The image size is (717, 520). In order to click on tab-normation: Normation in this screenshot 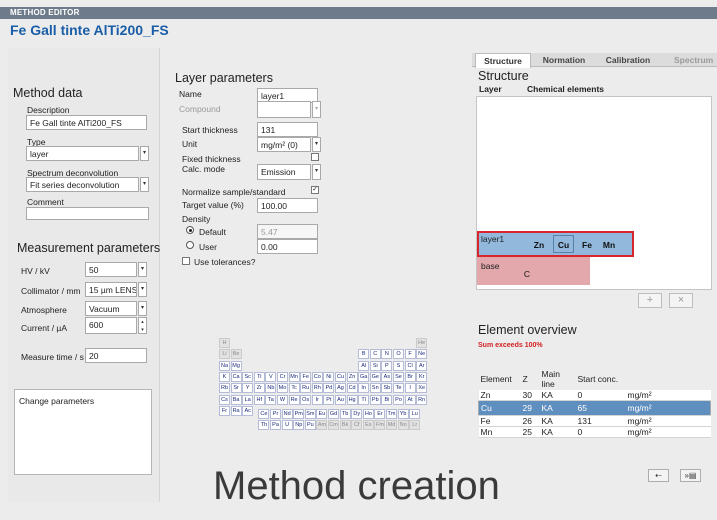, I will do `click(564, 60)`.